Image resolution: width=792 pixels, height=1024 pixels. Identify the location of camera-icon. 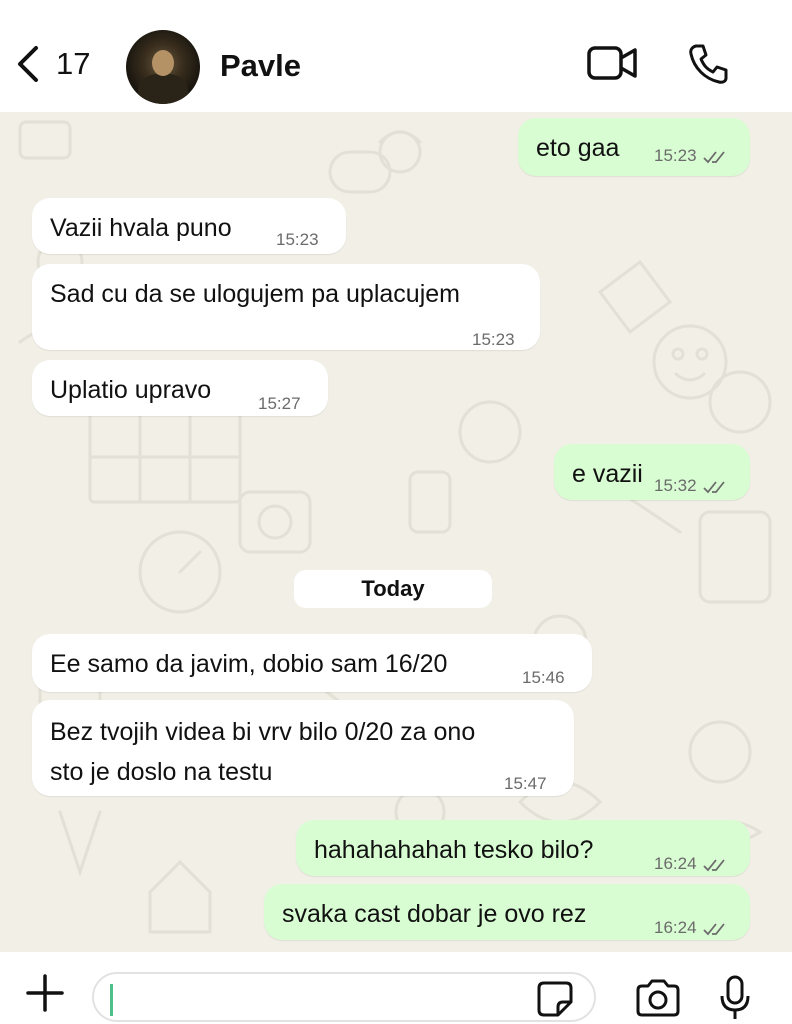
(658, 998).